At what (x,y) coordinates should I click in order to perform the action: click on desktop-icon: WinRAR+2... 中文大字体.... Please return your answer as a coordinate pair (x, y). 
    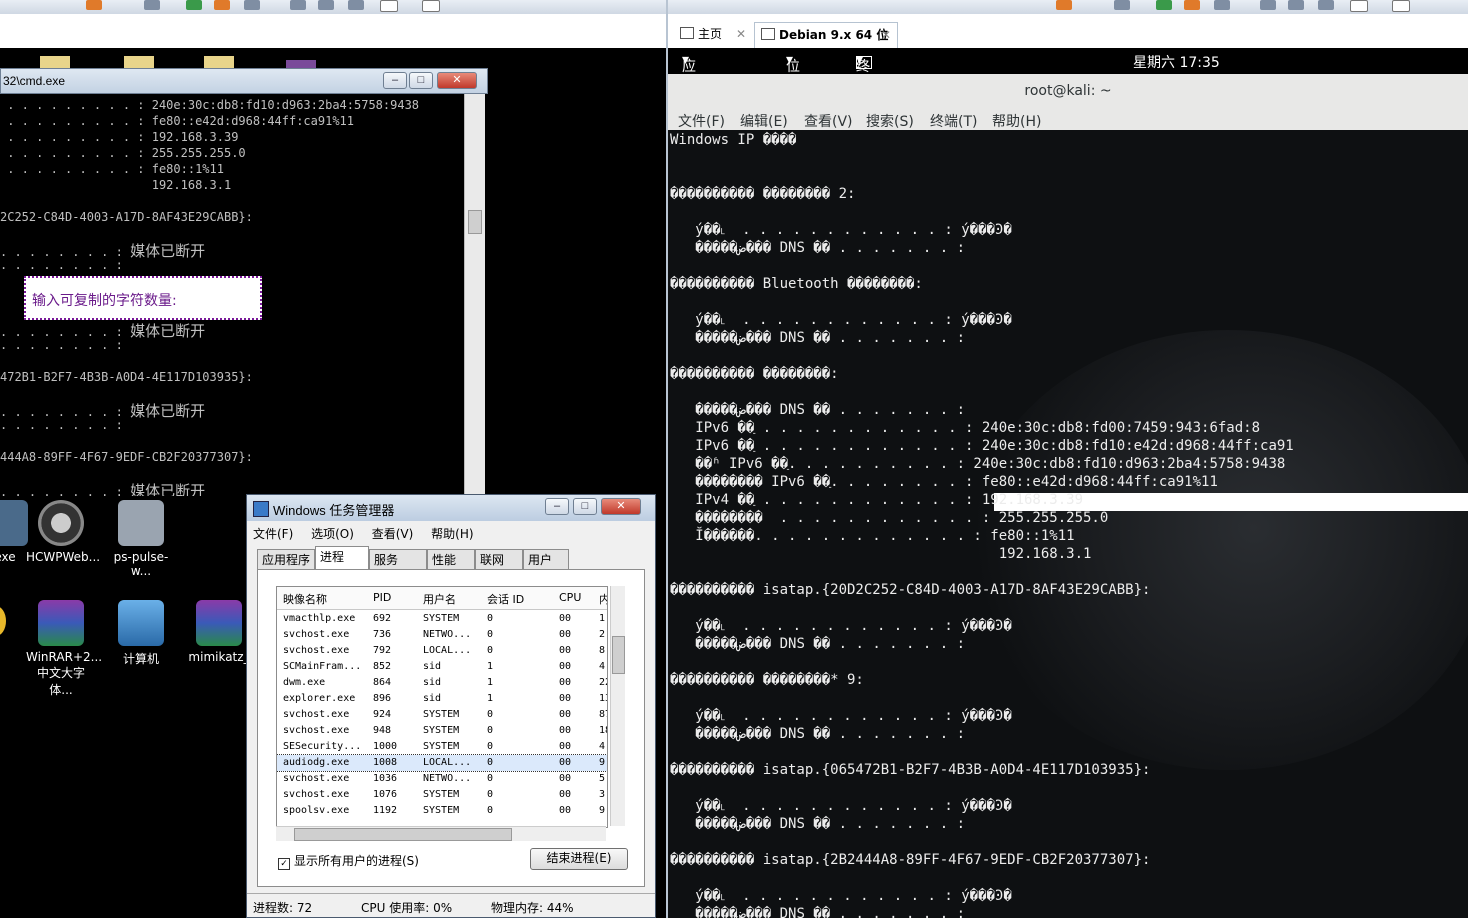
    Looking at the image, I should click on (61, 649).